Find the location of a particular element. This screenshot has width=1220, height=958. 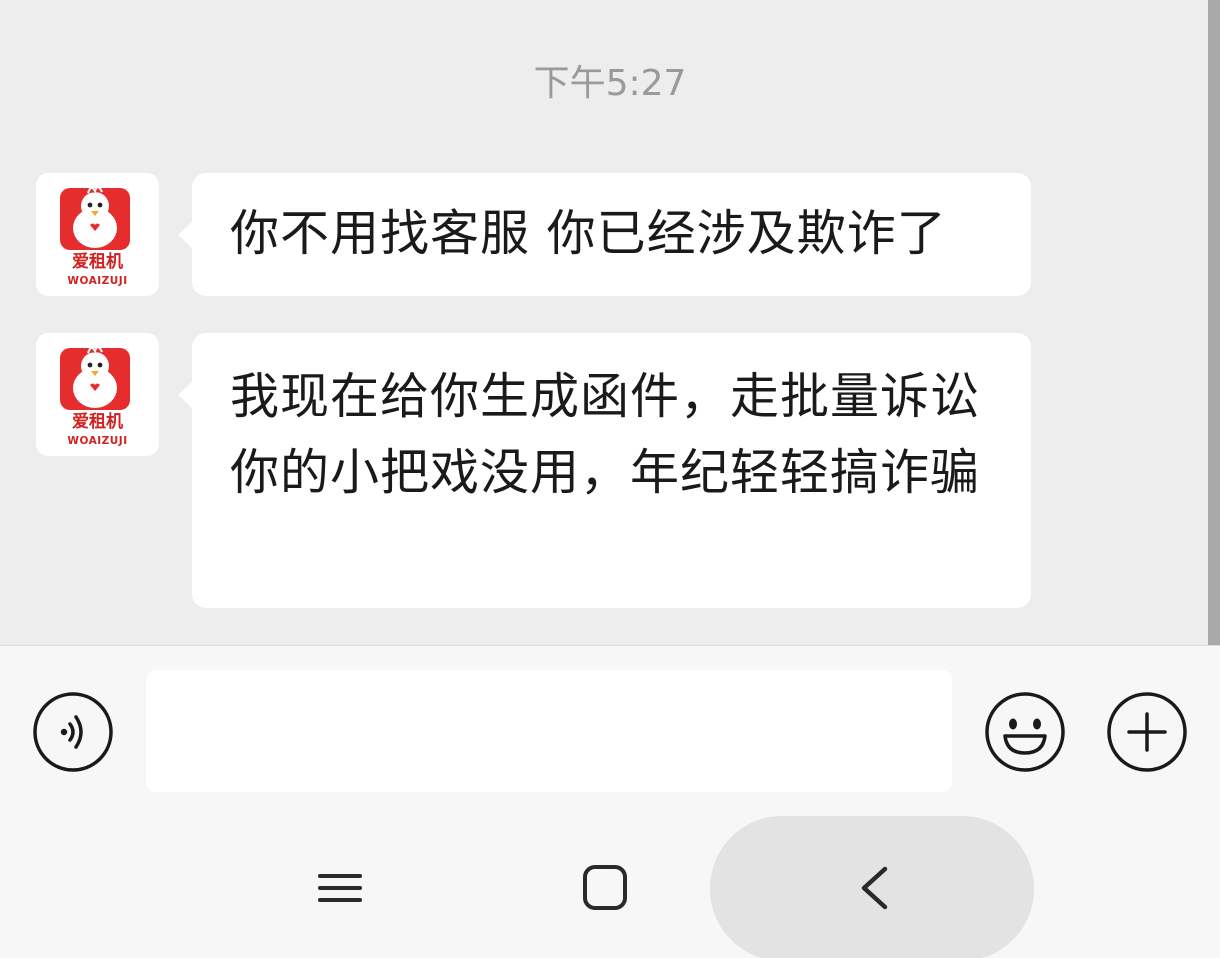

home-button is located at coordinates (605, 888).